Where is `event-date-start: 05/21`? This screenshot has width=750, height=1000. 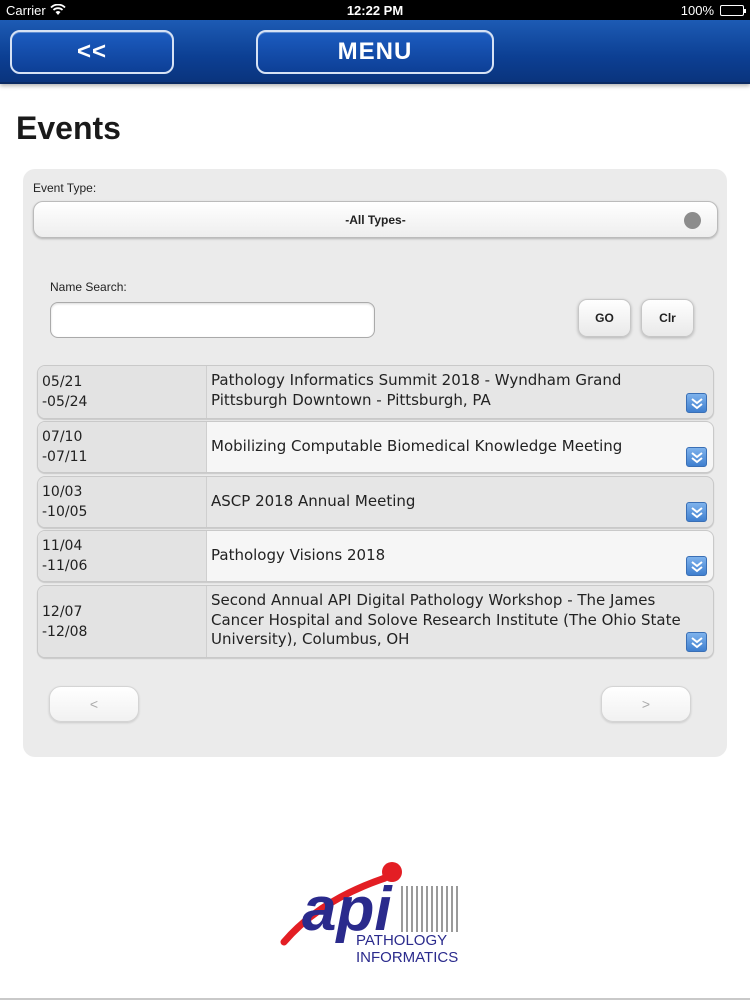
event-date-start: 05/21 is located at coordinates (62, 382).